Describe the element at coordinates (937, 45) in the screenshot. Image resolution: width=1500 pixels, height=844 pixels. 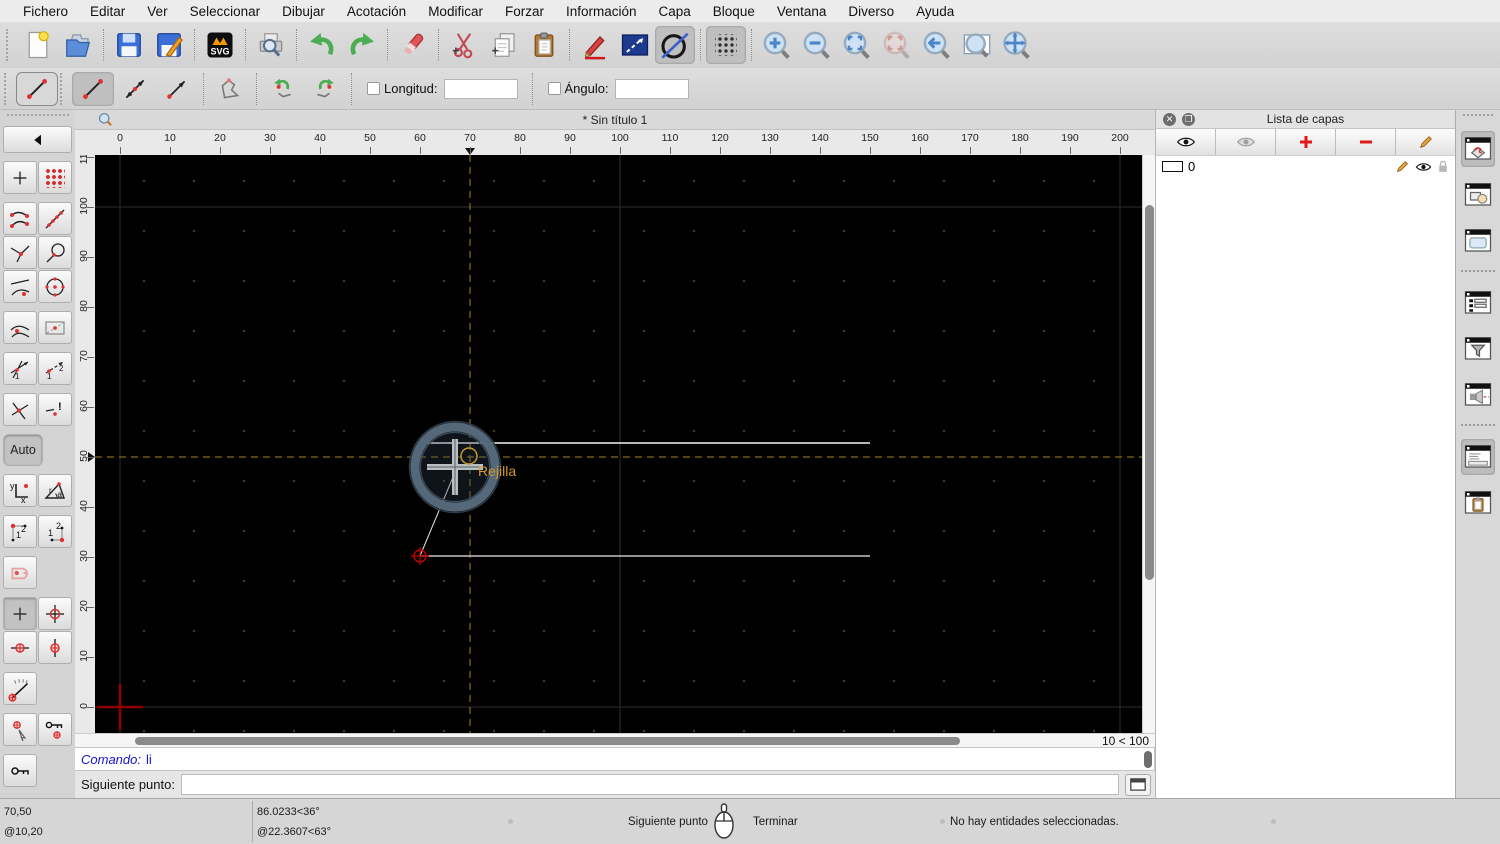
I see `zoom-back-button` at that location.